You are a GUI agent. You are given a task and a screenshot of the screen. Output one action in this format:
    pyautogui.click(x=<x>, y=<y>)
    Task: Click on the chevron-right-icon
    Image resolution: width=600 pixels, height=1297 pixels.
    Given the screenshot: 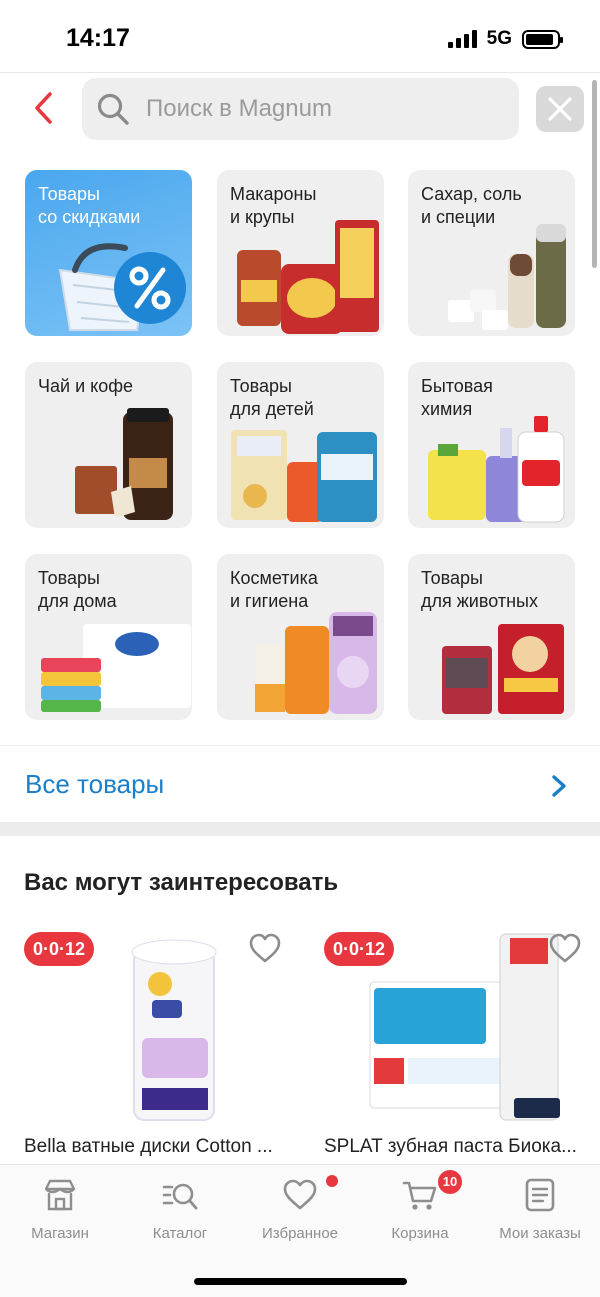 What is the action you would take?
    pyautogui.click(x=559, y=786)
    